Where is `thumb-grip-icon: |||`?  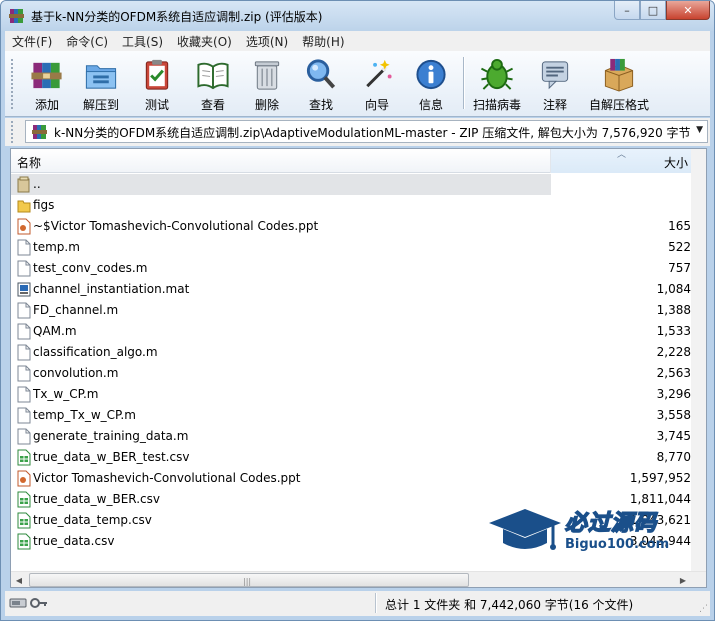
thumb-grip-icon: ||| is located at coordinates (247, 581).